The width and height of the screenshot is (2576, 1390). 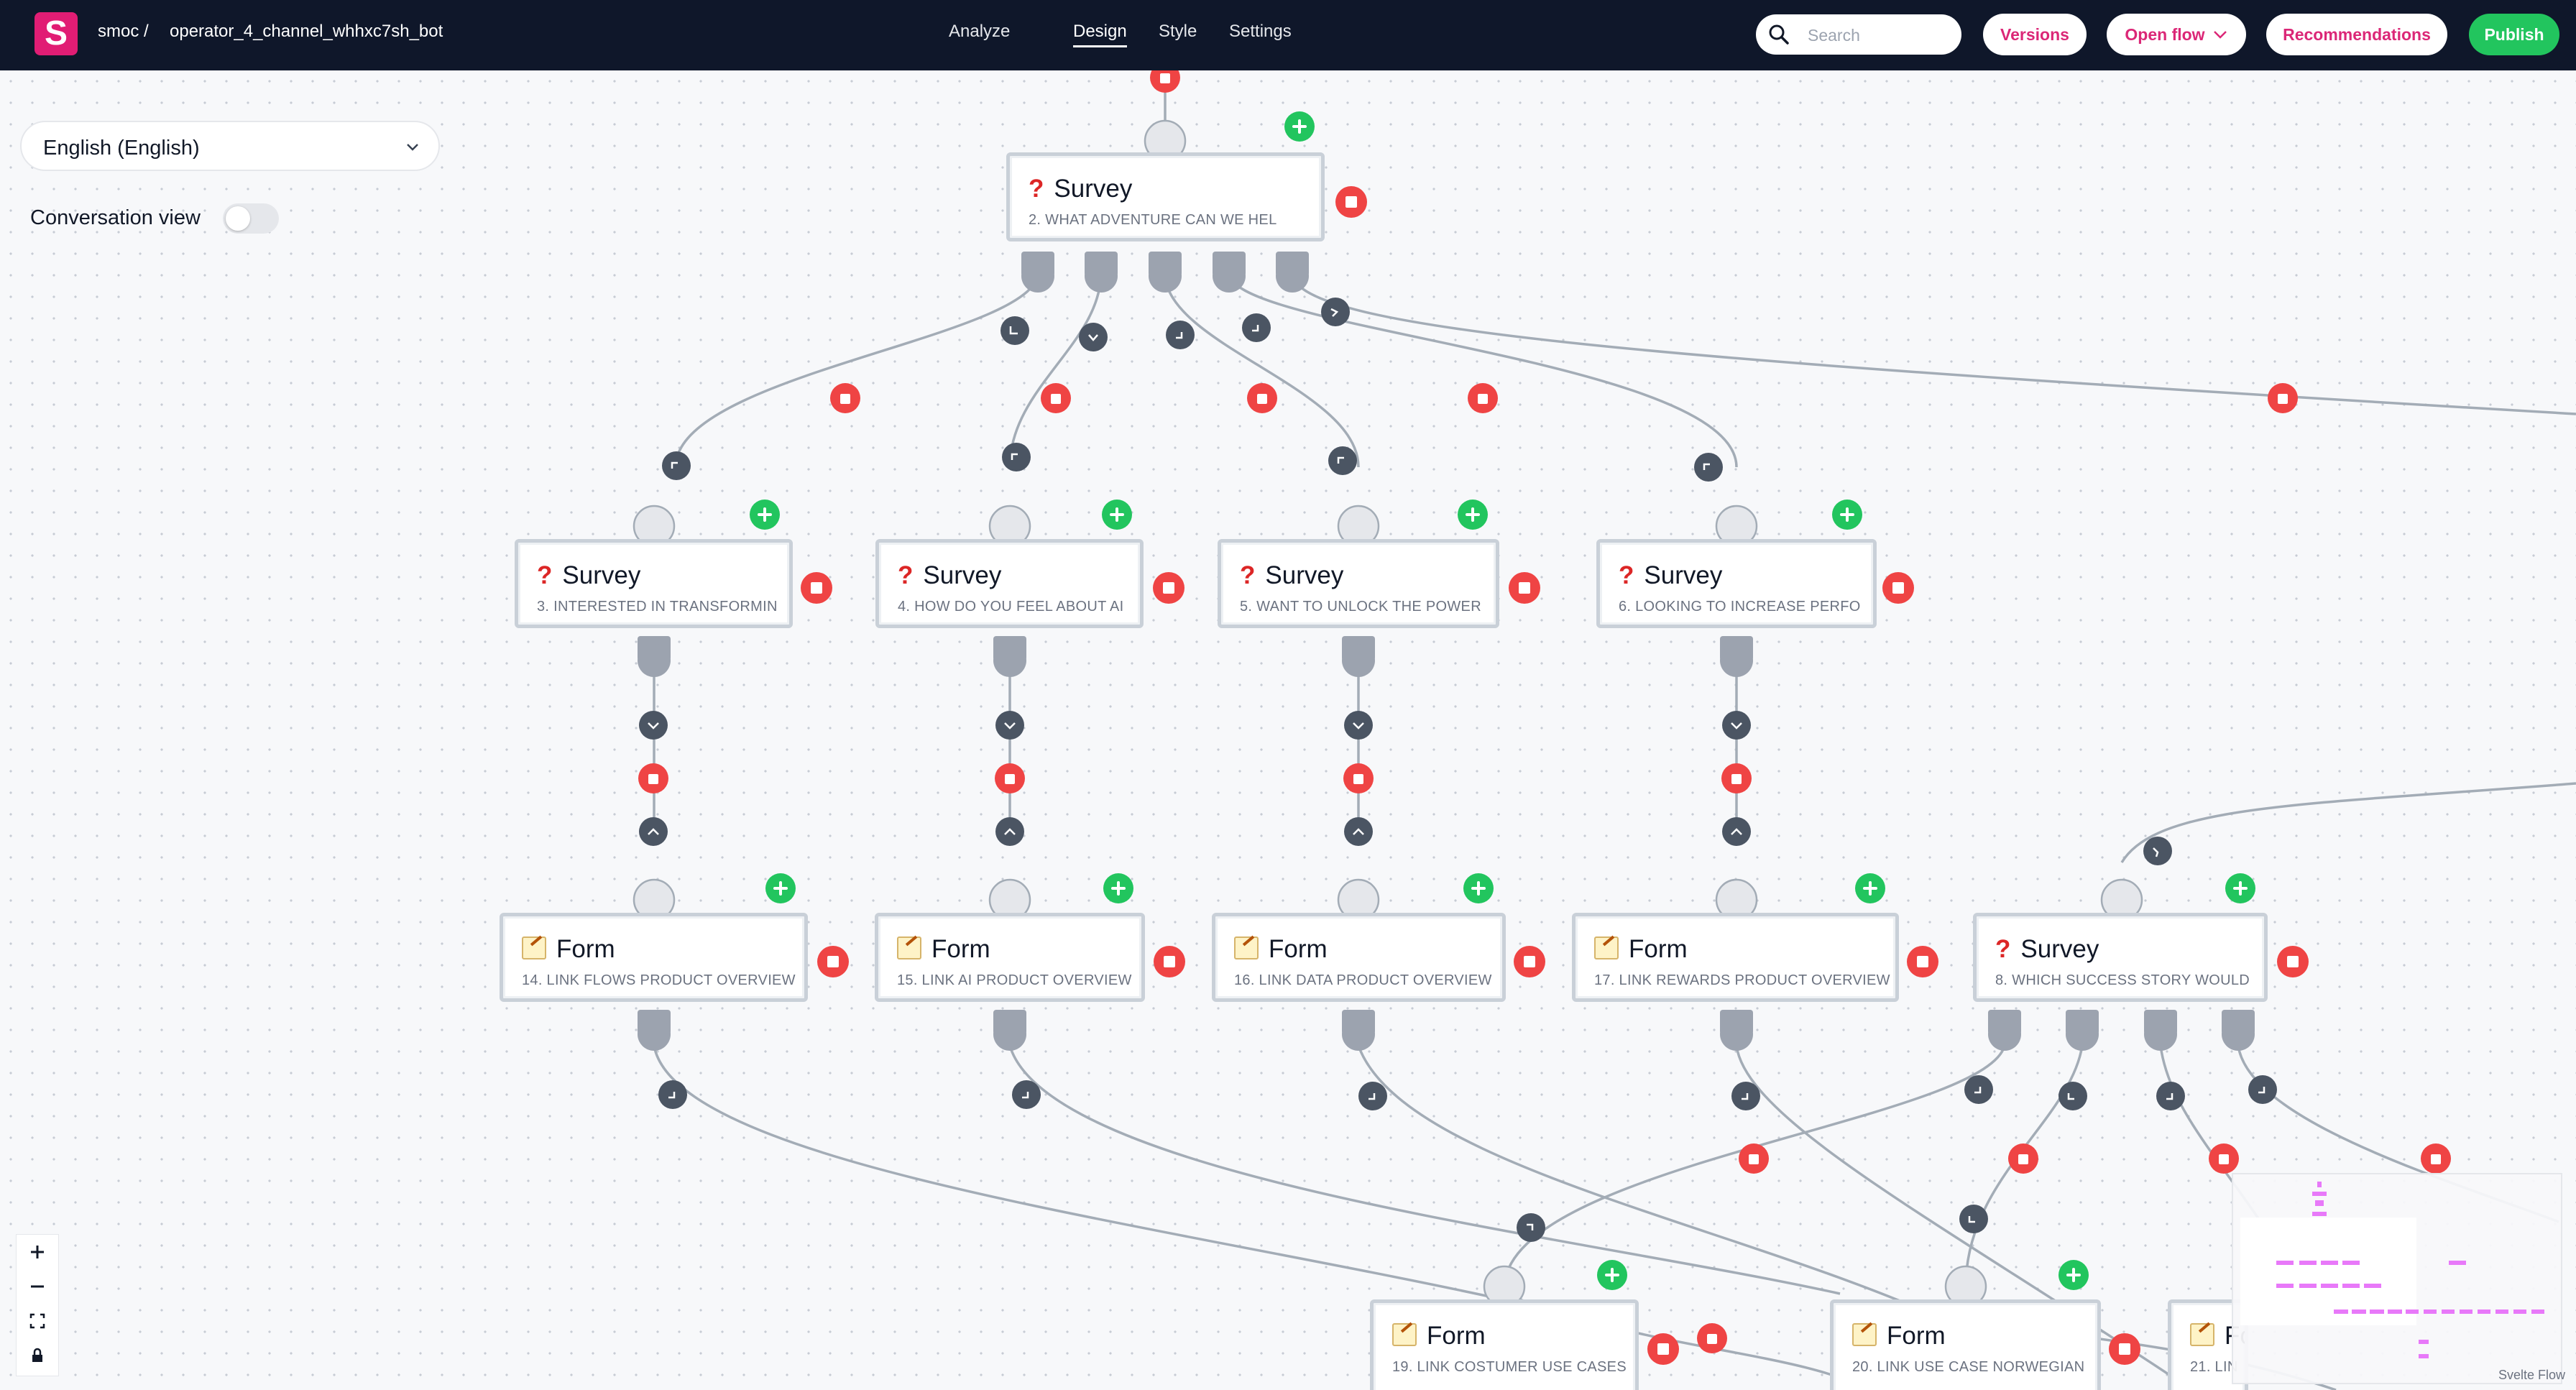 I want to click on minimap-attribution: Svelte Flow, so click(x=2531, y=1375).